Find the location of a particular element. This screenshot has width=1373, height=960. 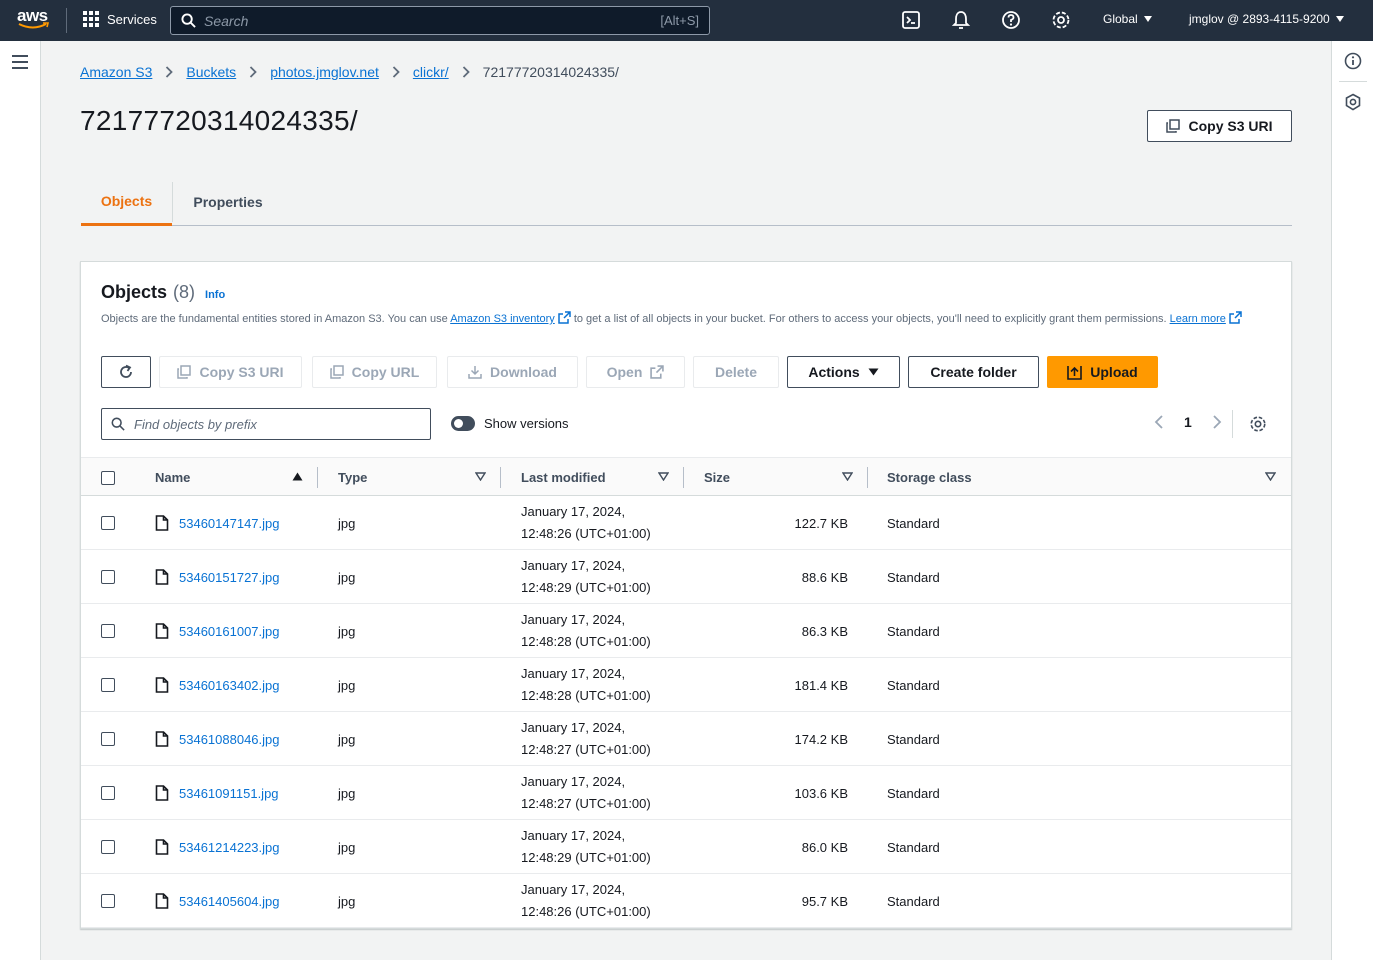

object-name-link: 53460151727.jpg is located at coordinates (217, 577).